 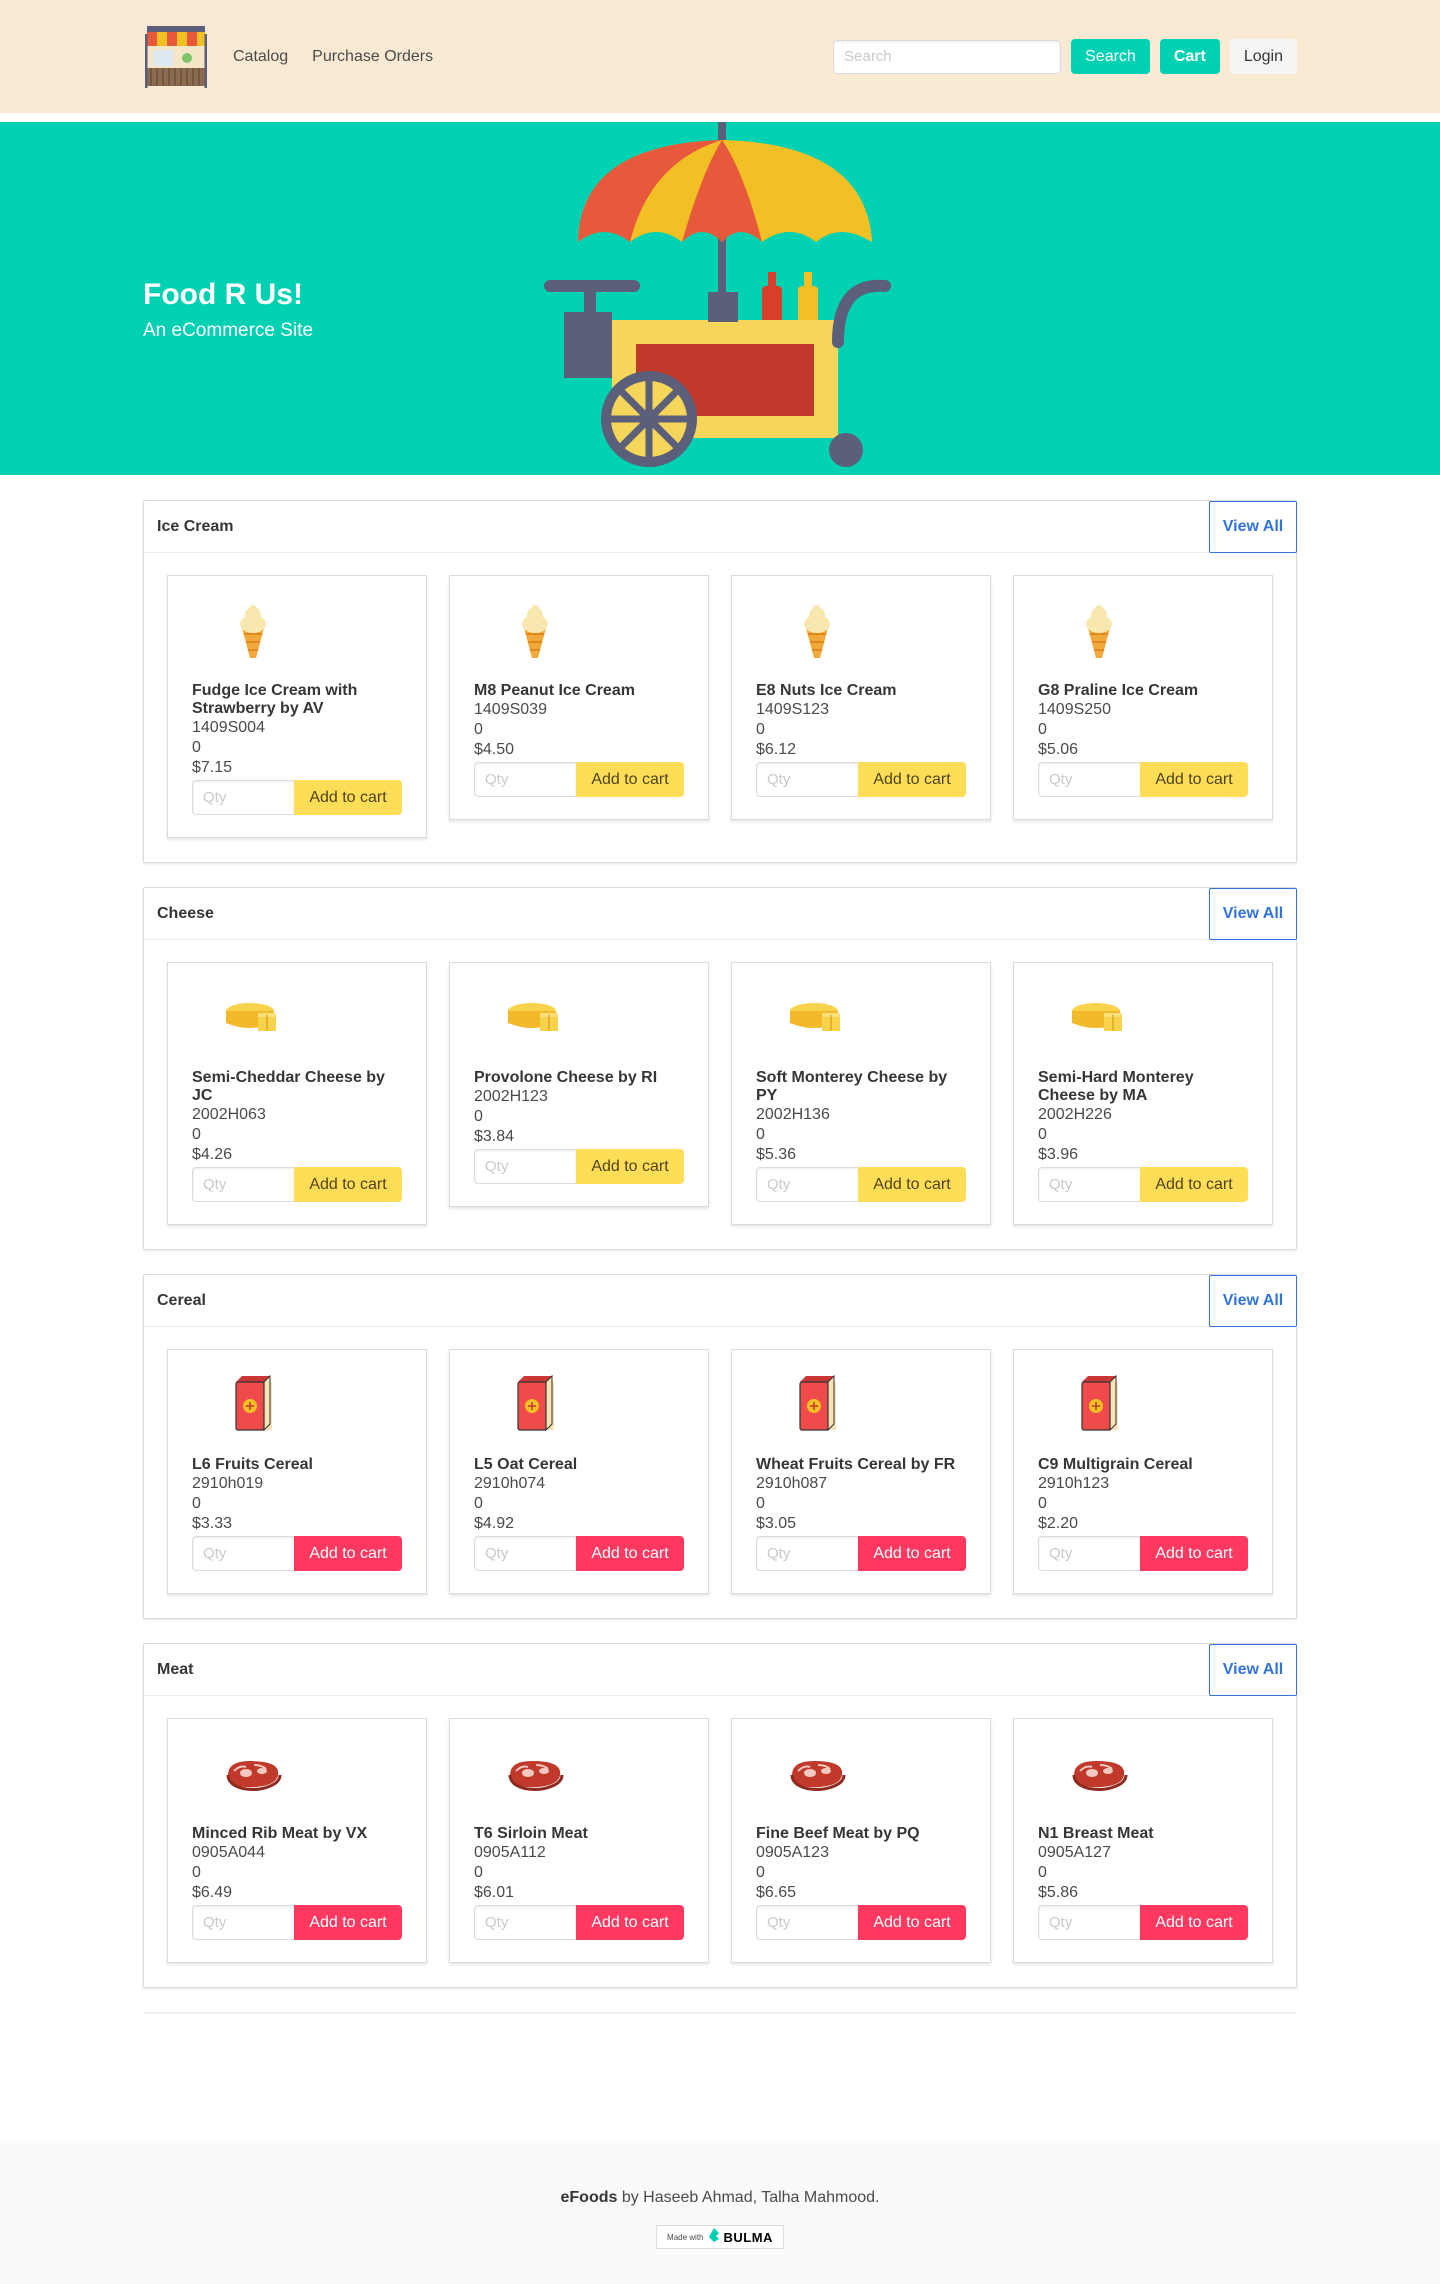 What do you see at coordinates (1118, 690) in the screenshot?
I see `product-name: G8 Praline Ice Cream` at bounding box center [1118, 690].